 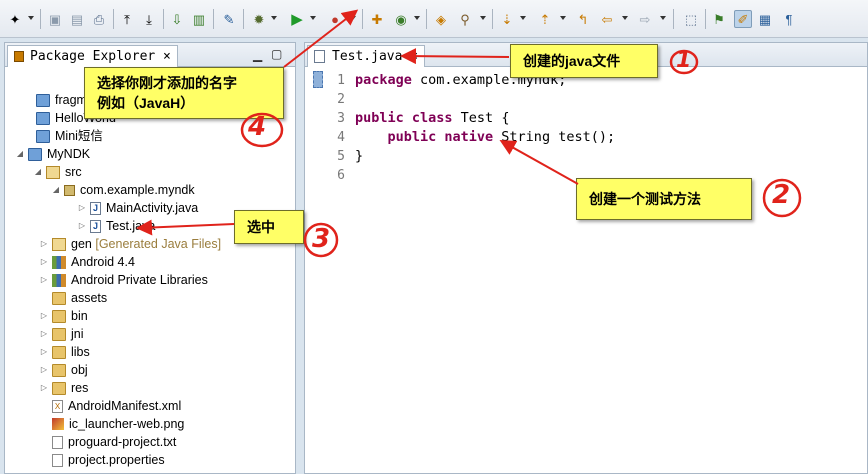 What do you see at coordinates (261, 227) in the screenshot?
I see `annotation-text: 选中` at bounding box center [261, 227].